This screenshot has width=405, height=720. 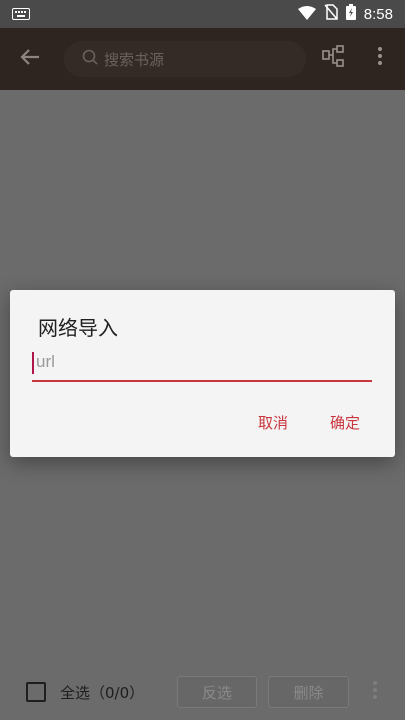 I want to click on group-button, so click(x=333, y=58).